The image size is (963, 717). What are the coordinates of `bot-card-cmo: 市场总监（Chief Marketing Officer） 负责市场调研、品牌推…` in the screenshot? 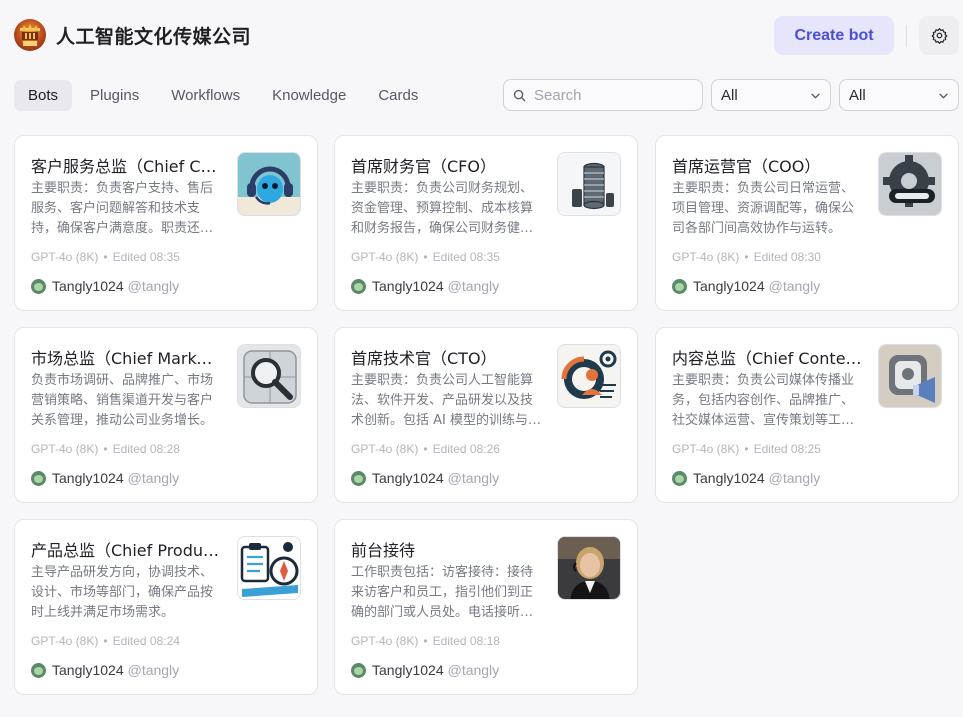 It's located at (166, 415).